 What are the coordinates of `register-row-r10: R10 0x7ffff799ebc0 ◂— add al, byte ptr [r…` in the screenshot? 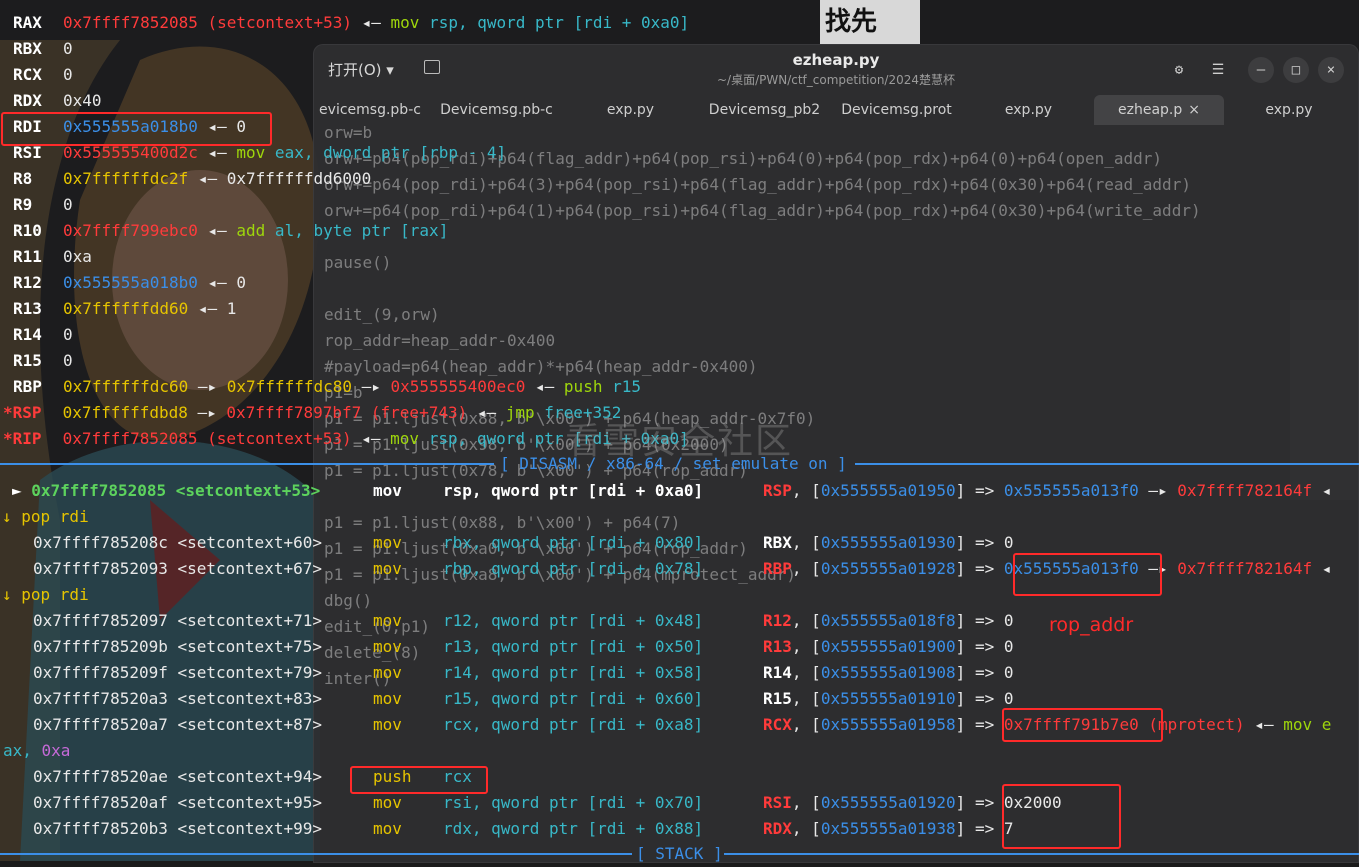 It's located at (230, 231).